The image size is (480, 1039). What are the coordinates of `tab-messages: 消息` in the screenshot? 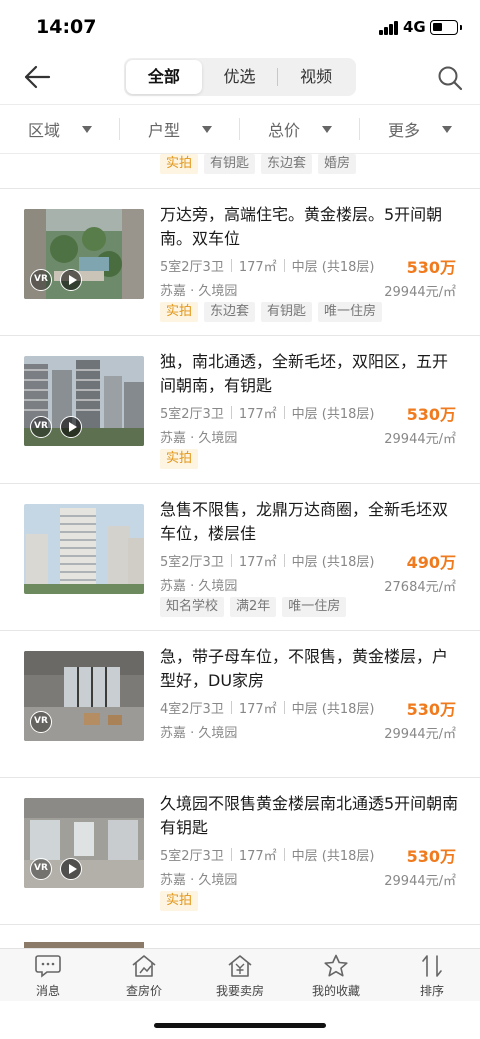 It's located at (48, 975).